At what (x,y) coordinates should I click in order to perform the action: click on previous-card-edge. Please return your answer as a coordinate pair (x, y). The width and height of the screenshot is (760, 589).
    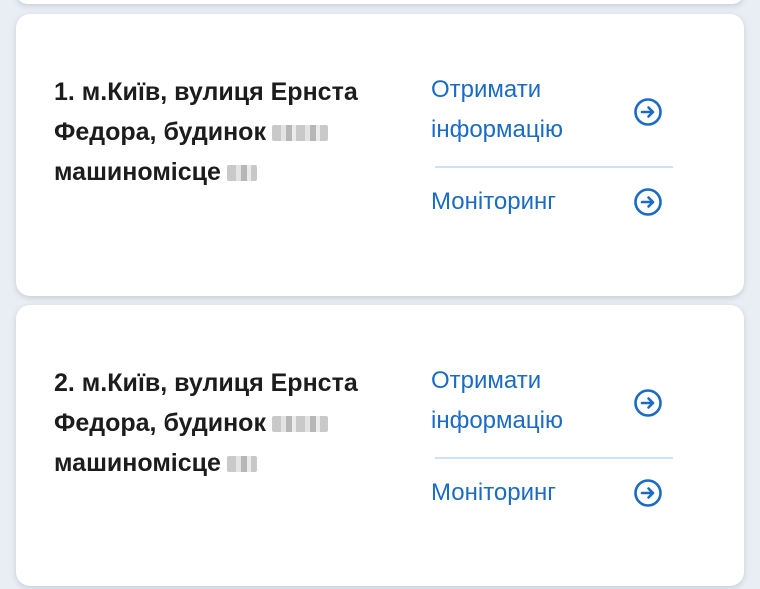
    Looking at the image, I should click on (380, 2).